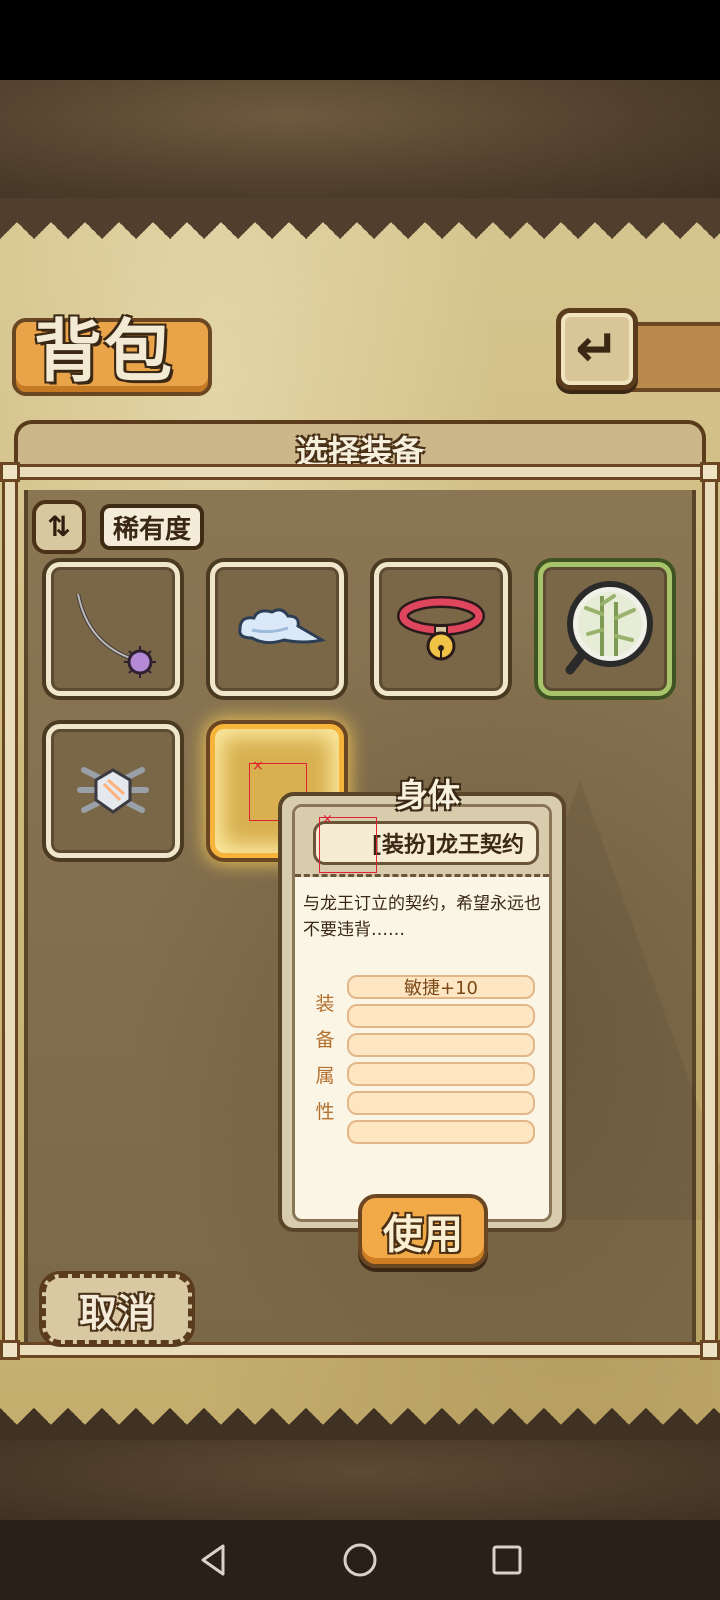 This screenshot has height=1600, width=720. I want to click on nav-home-button, so click(360, 1560).